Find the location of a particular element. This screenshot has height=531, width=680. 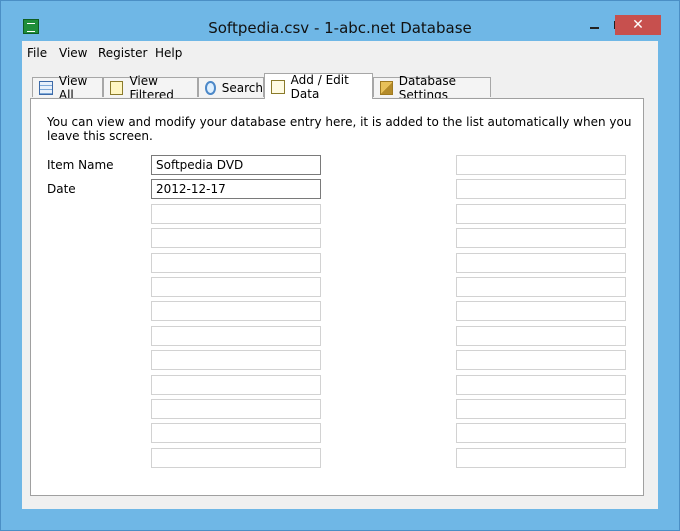

menu-help: Help is located at coordinates (168, 53).